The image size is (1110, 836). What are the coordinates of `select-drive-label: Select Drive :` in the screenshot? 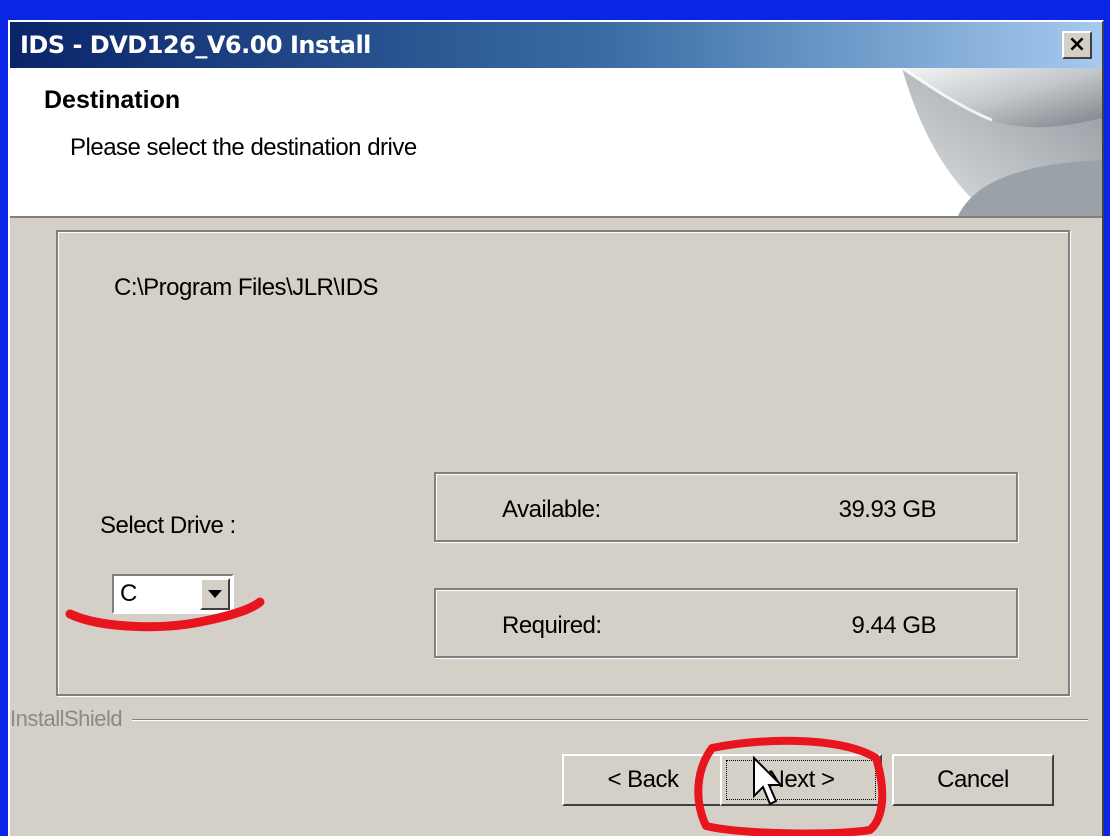 It's located at (168, 525).